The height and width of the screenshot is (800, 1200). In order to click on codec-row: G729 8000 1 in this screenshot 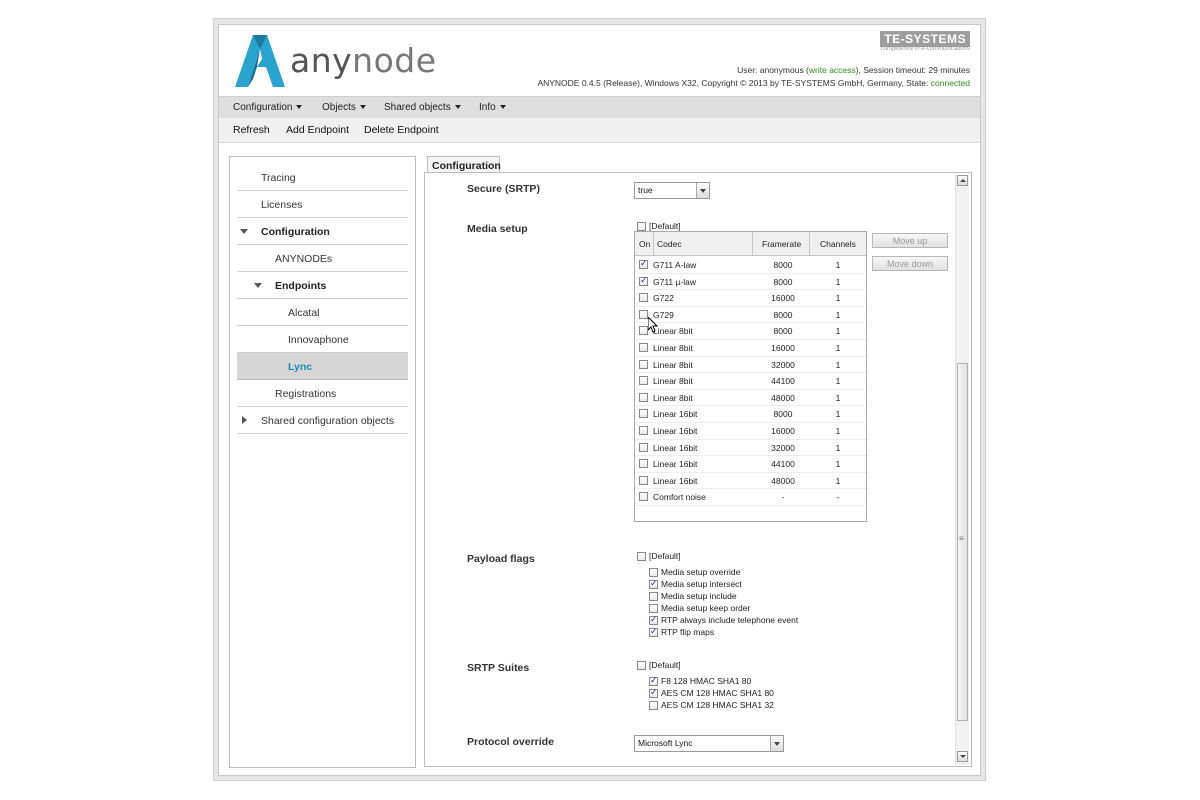, I will do `click(750, 315)`.